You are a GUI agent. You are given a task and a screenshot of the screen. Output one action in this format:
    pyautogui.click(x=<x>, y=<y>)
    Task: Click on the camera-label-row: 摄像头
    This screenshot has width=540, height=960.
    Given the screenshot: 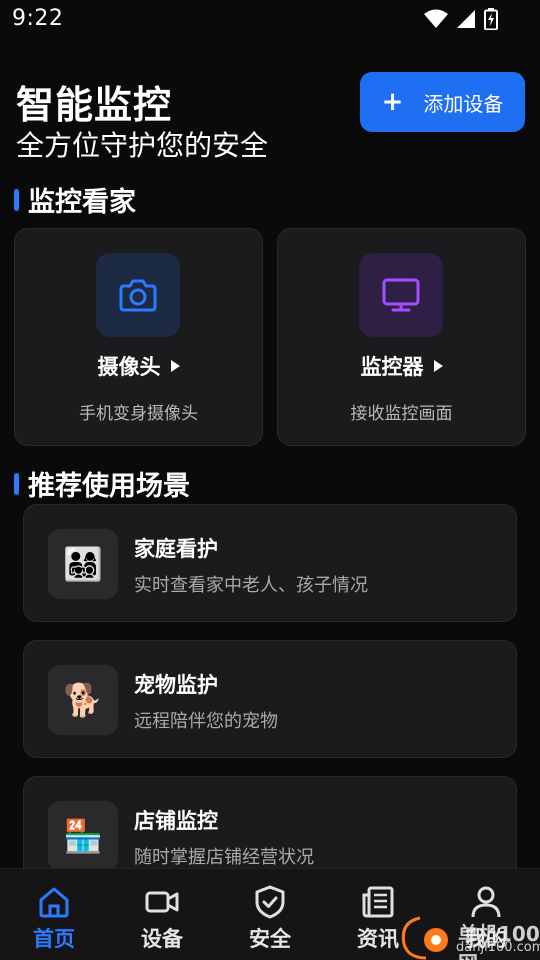 What is the action you would take?
    pyautogui.click(x=138, y=366)
    